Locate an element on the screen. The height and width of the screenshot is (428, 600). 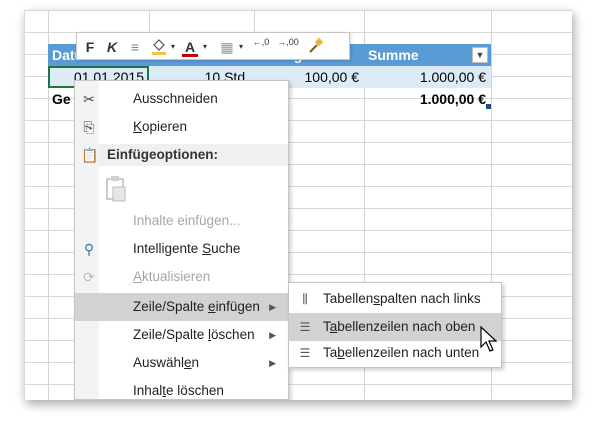
menu-item-refresh: ⟳ Aktualisieren is located at coordinates (181, 277).